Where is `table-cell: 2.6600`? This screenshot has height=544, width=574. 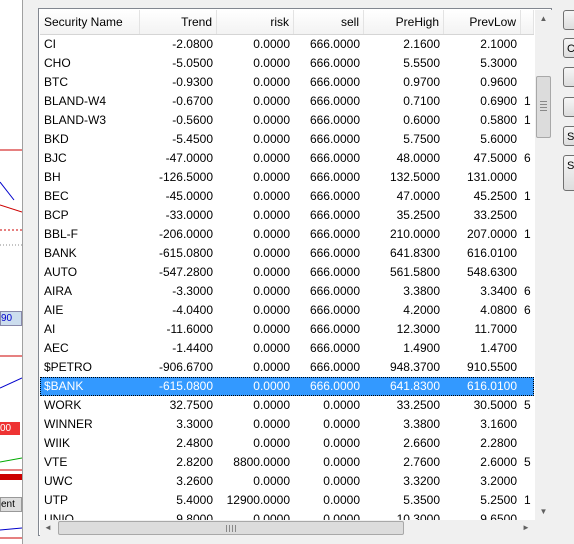 table-cell: 2.6600 is located at coordinates (421, 443).